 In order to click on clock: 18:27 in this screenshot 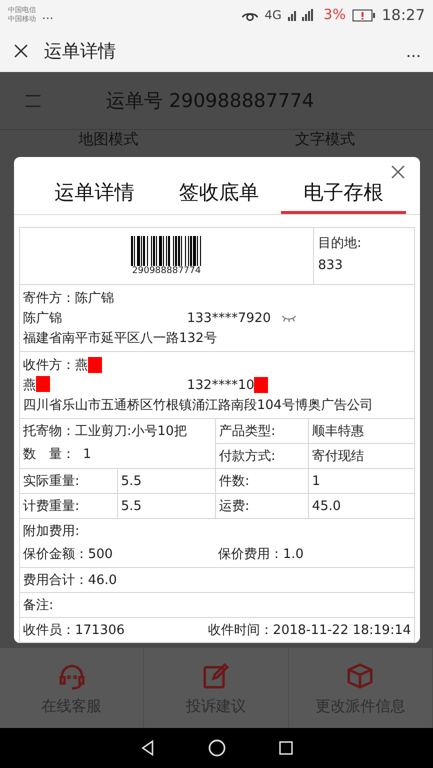, I will do `click(403, 15)`.